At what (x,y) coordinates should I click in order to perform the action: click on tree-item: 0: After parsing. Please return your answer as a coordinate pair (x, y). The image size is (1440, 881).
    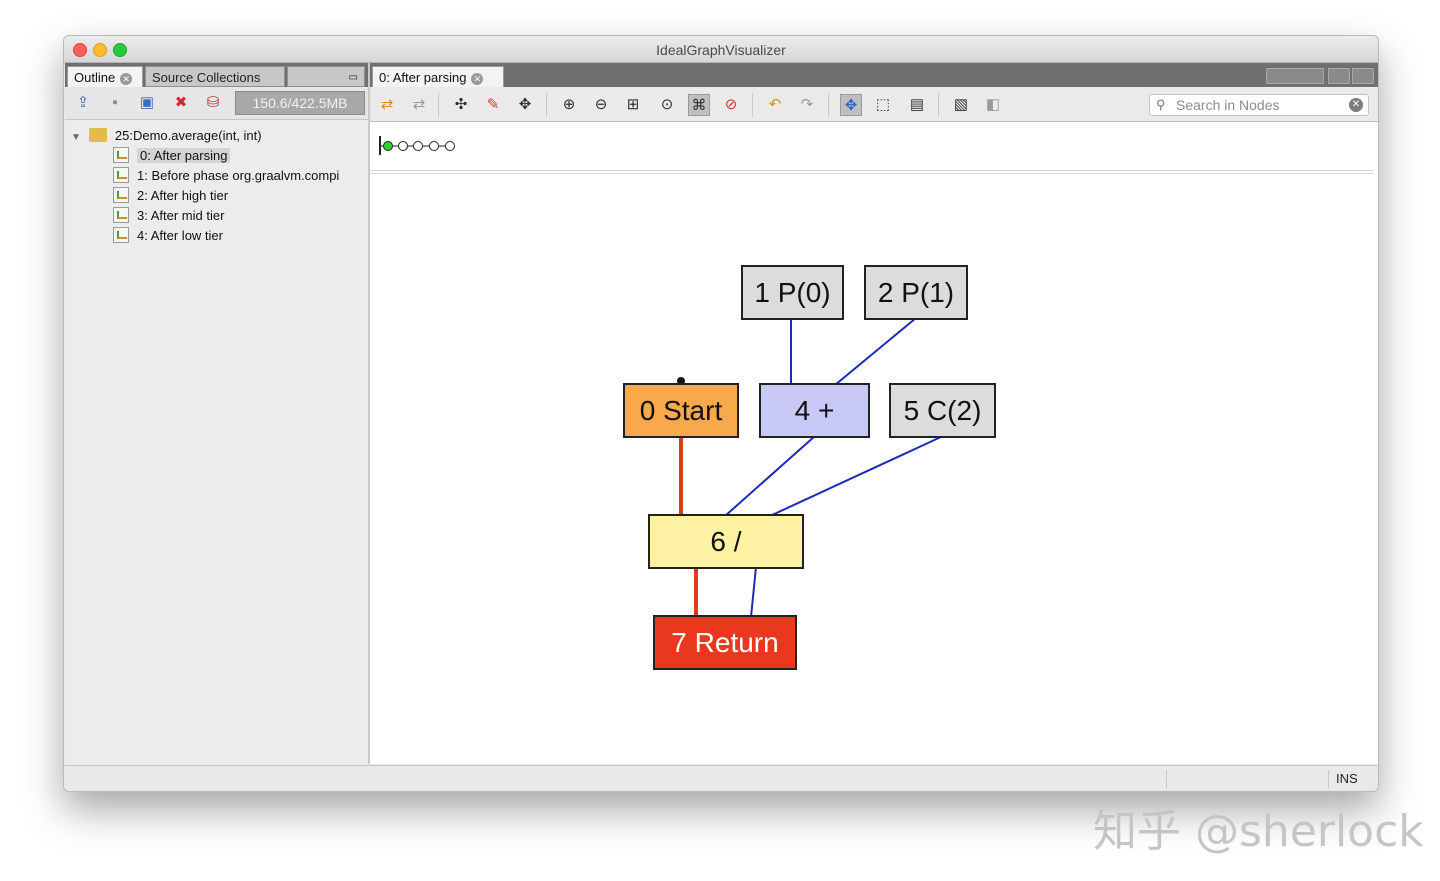
    Looking at the image, I should click on (172, 156).